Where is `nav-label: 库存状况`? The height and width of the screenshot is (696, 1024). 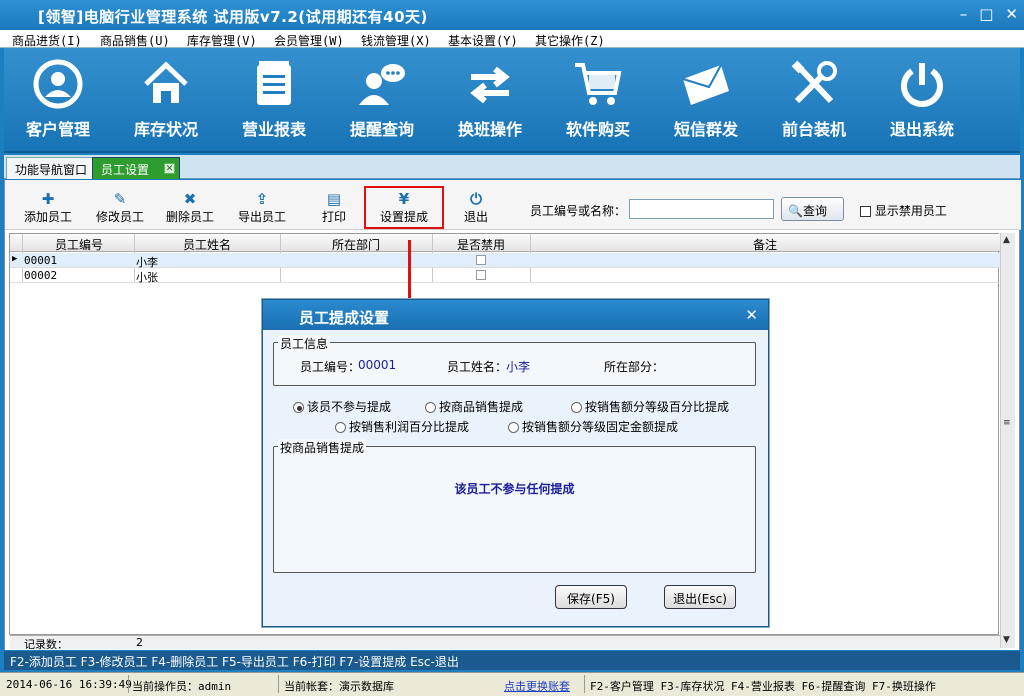
nav-label: 库存状况 is located at coordinates (165, 129).